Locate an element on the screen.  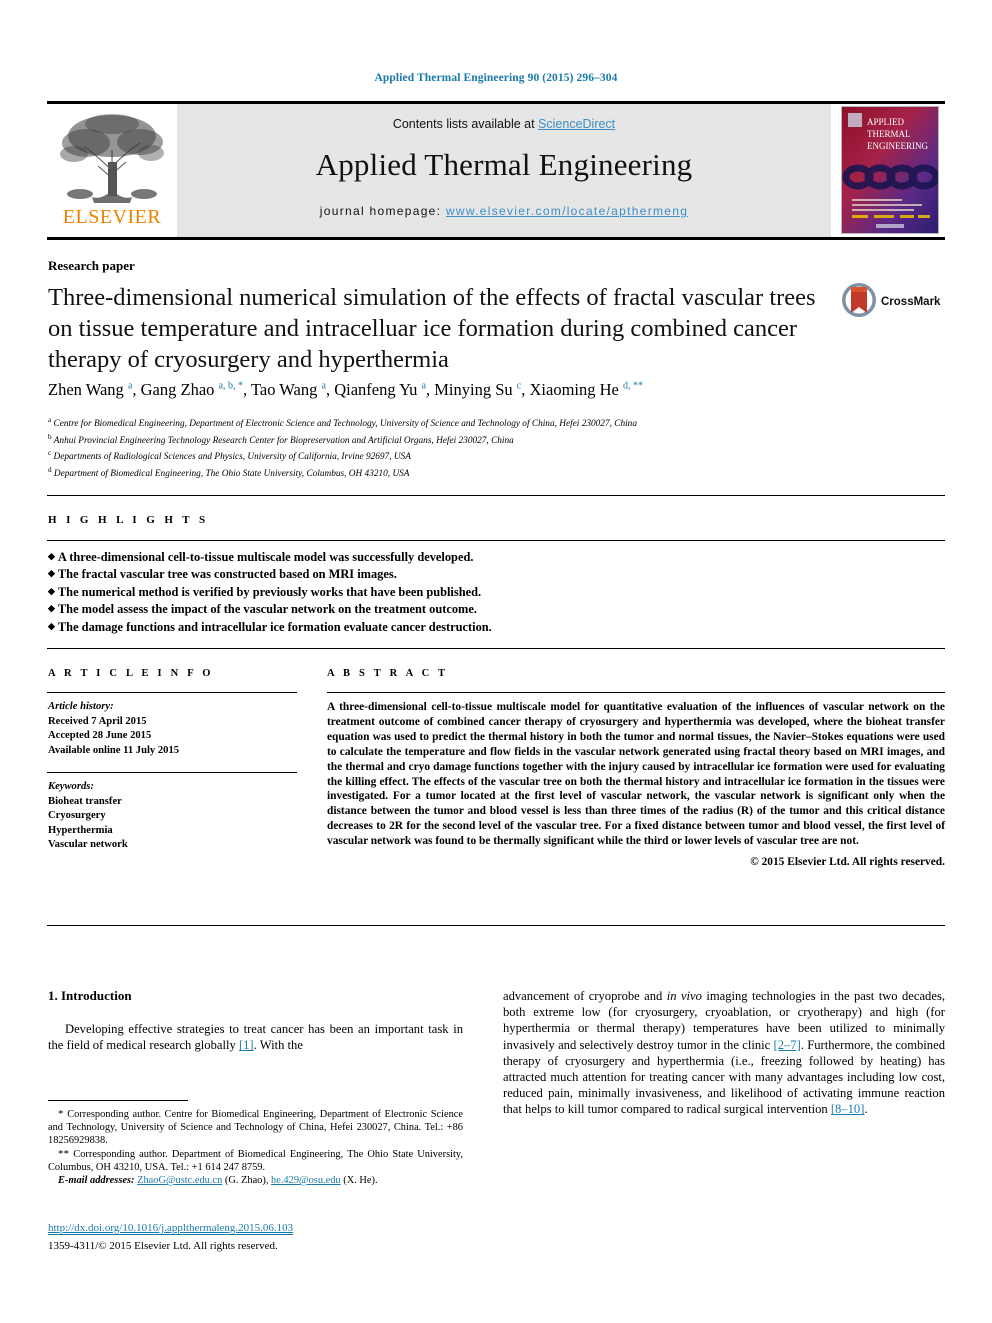
cover-line-3: ENGINEERING is located at coordinates (897, 146).